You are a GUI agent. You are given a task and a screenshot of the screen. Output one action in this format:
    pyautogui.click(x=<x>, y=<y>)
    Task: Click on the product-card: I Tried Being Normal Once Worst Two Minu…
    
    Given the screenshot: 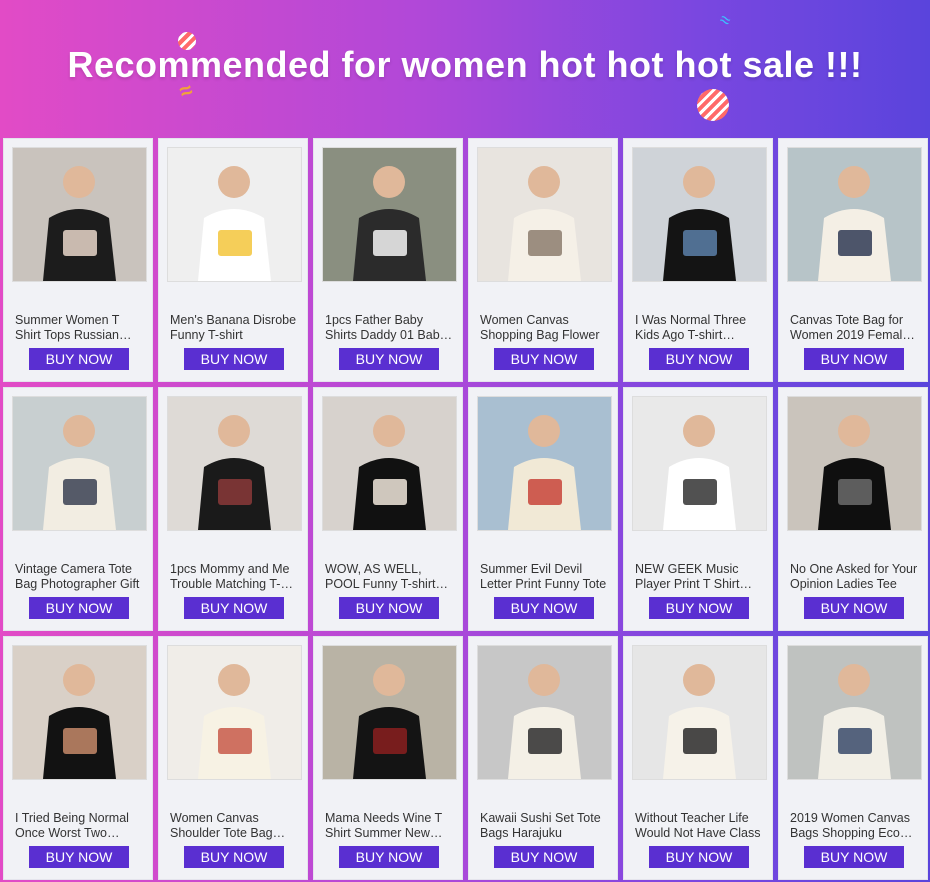 What is the action you would take?
    pyautogui.click(x=78, y=758)
    